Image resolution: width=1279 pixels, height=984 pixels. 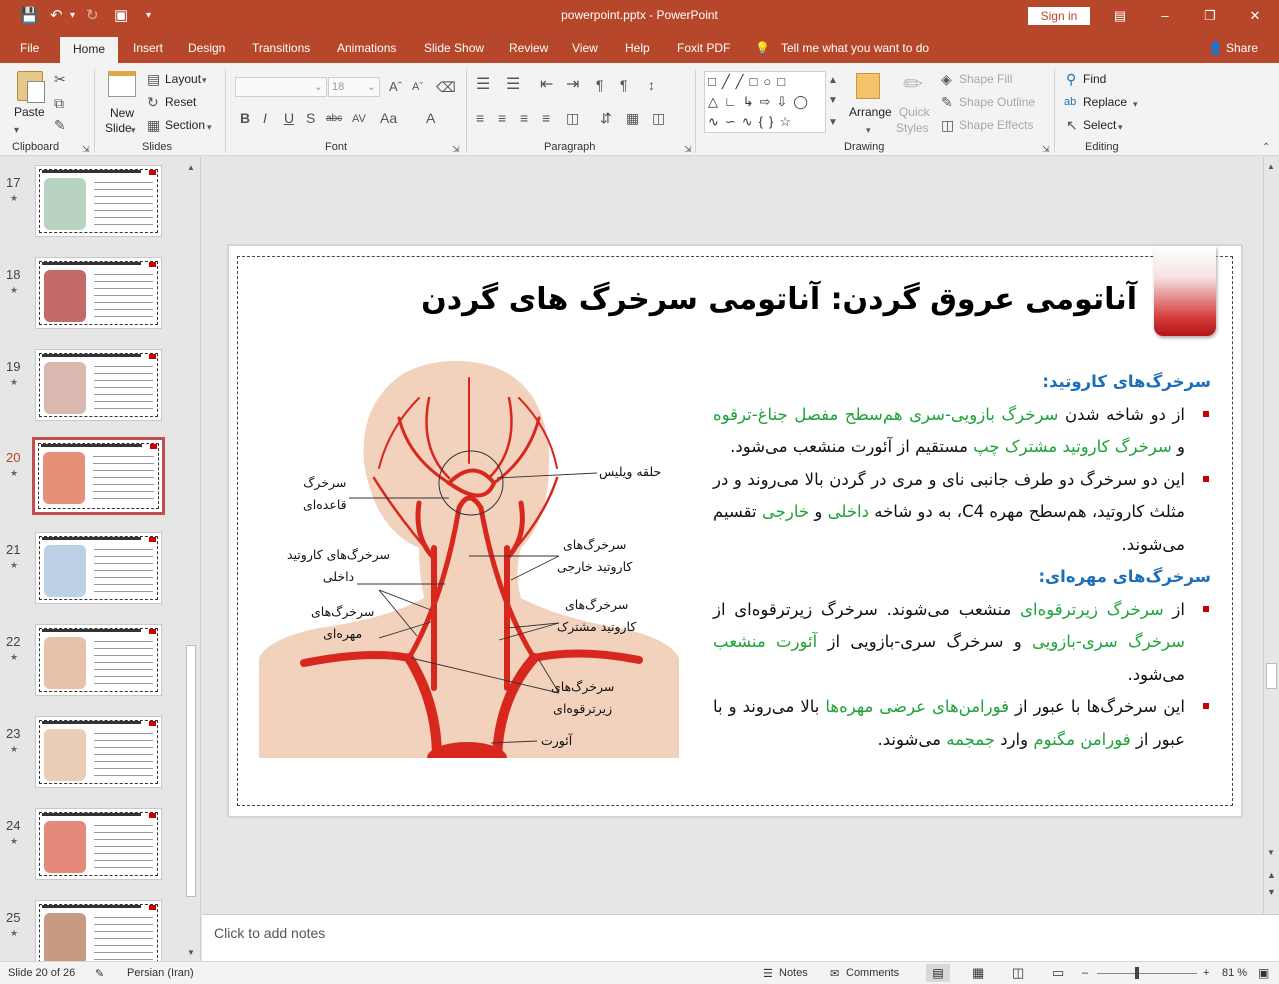 I want to click on slide-sorter-view-icon: ▦, so click(x=978, y=973).